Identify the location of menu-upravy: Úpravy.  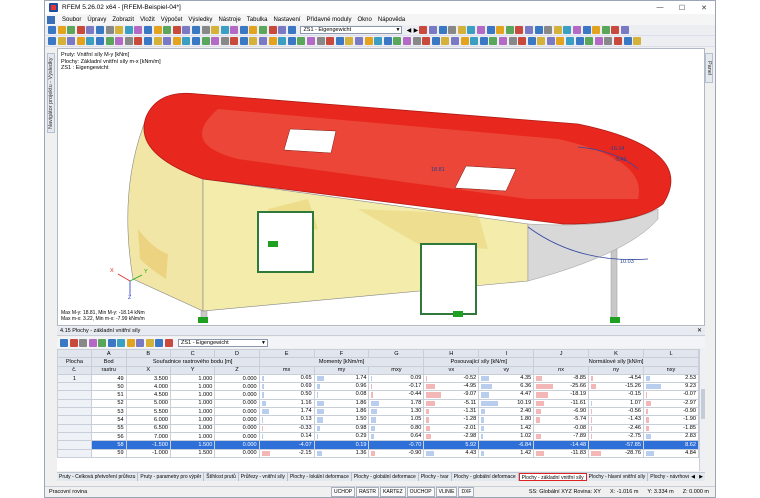
(96, 20).